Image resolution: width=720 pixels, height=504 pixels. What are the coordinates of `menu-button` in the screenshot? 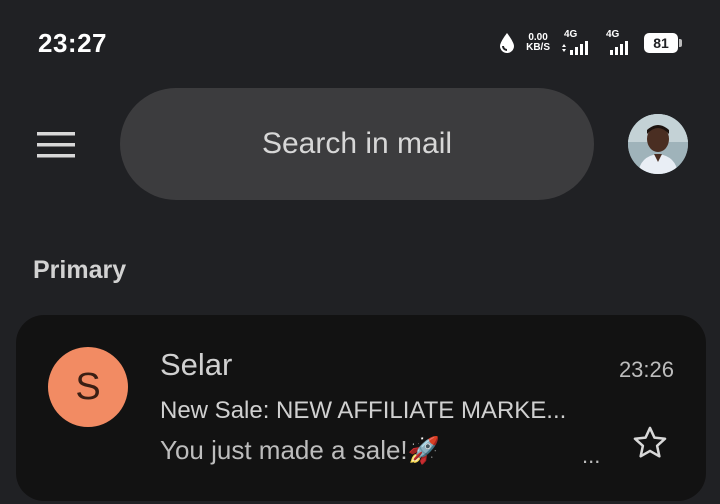 It's located at (56, 145).